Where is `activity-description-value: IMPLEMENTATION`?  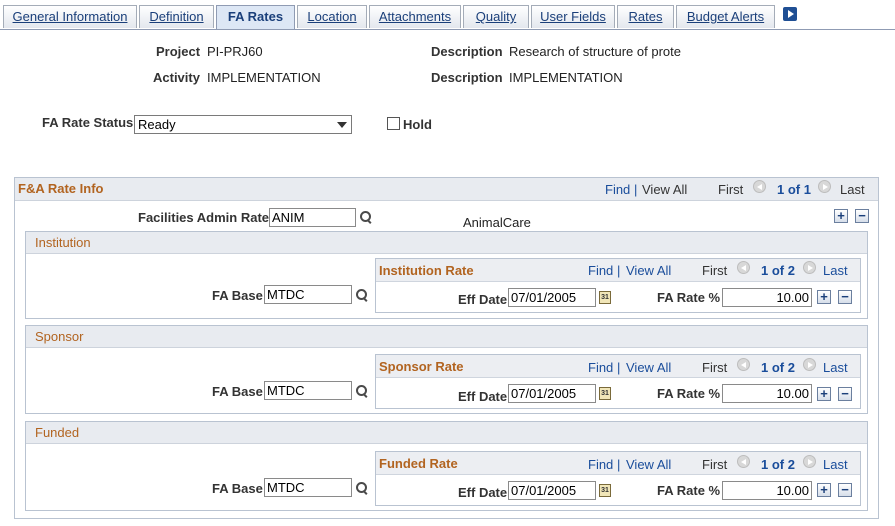 activity-description-value: IMPLEMENTATION is located at coordinates (566, 77).